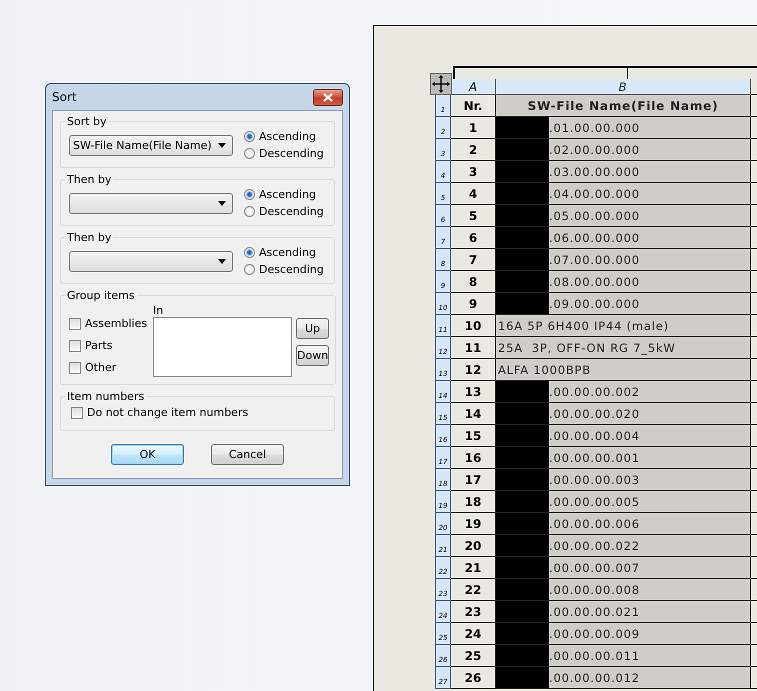  What do you see at coordinates (473, 502) in the screenshot?
I see `table-cell: 18` at bounding box center [473, 502].